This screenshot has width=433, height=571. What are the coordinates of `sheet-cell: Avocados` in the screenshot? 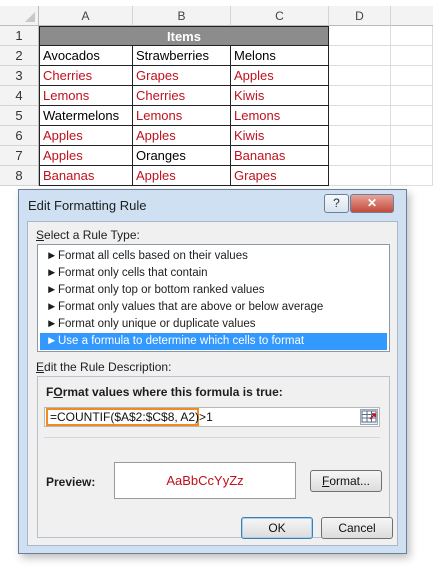 It's located at (86, 56).